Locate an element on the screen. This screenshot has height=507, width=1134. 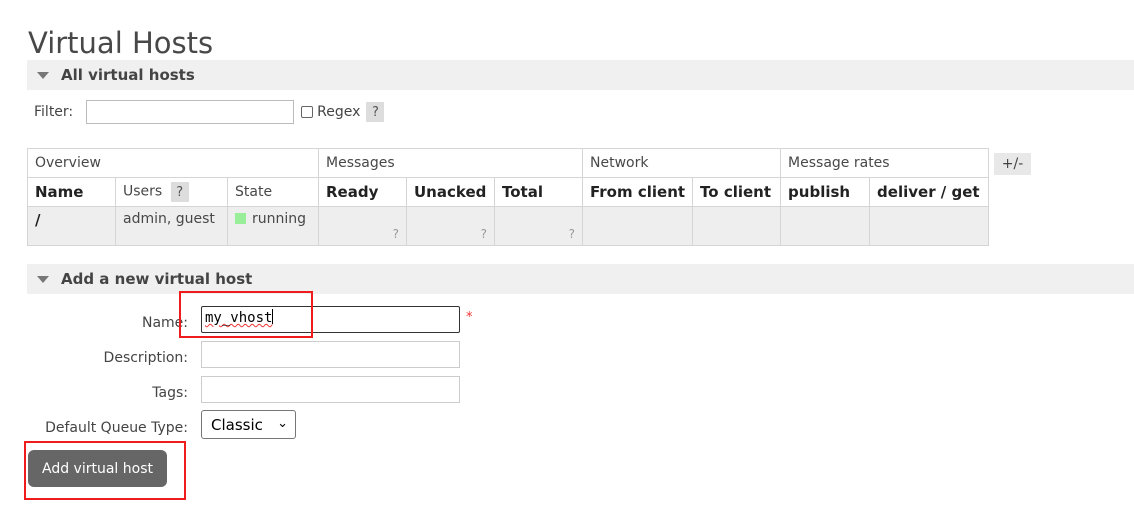
table-row: / admin, guest running ? ? ? is located at coordinates (508, 226).